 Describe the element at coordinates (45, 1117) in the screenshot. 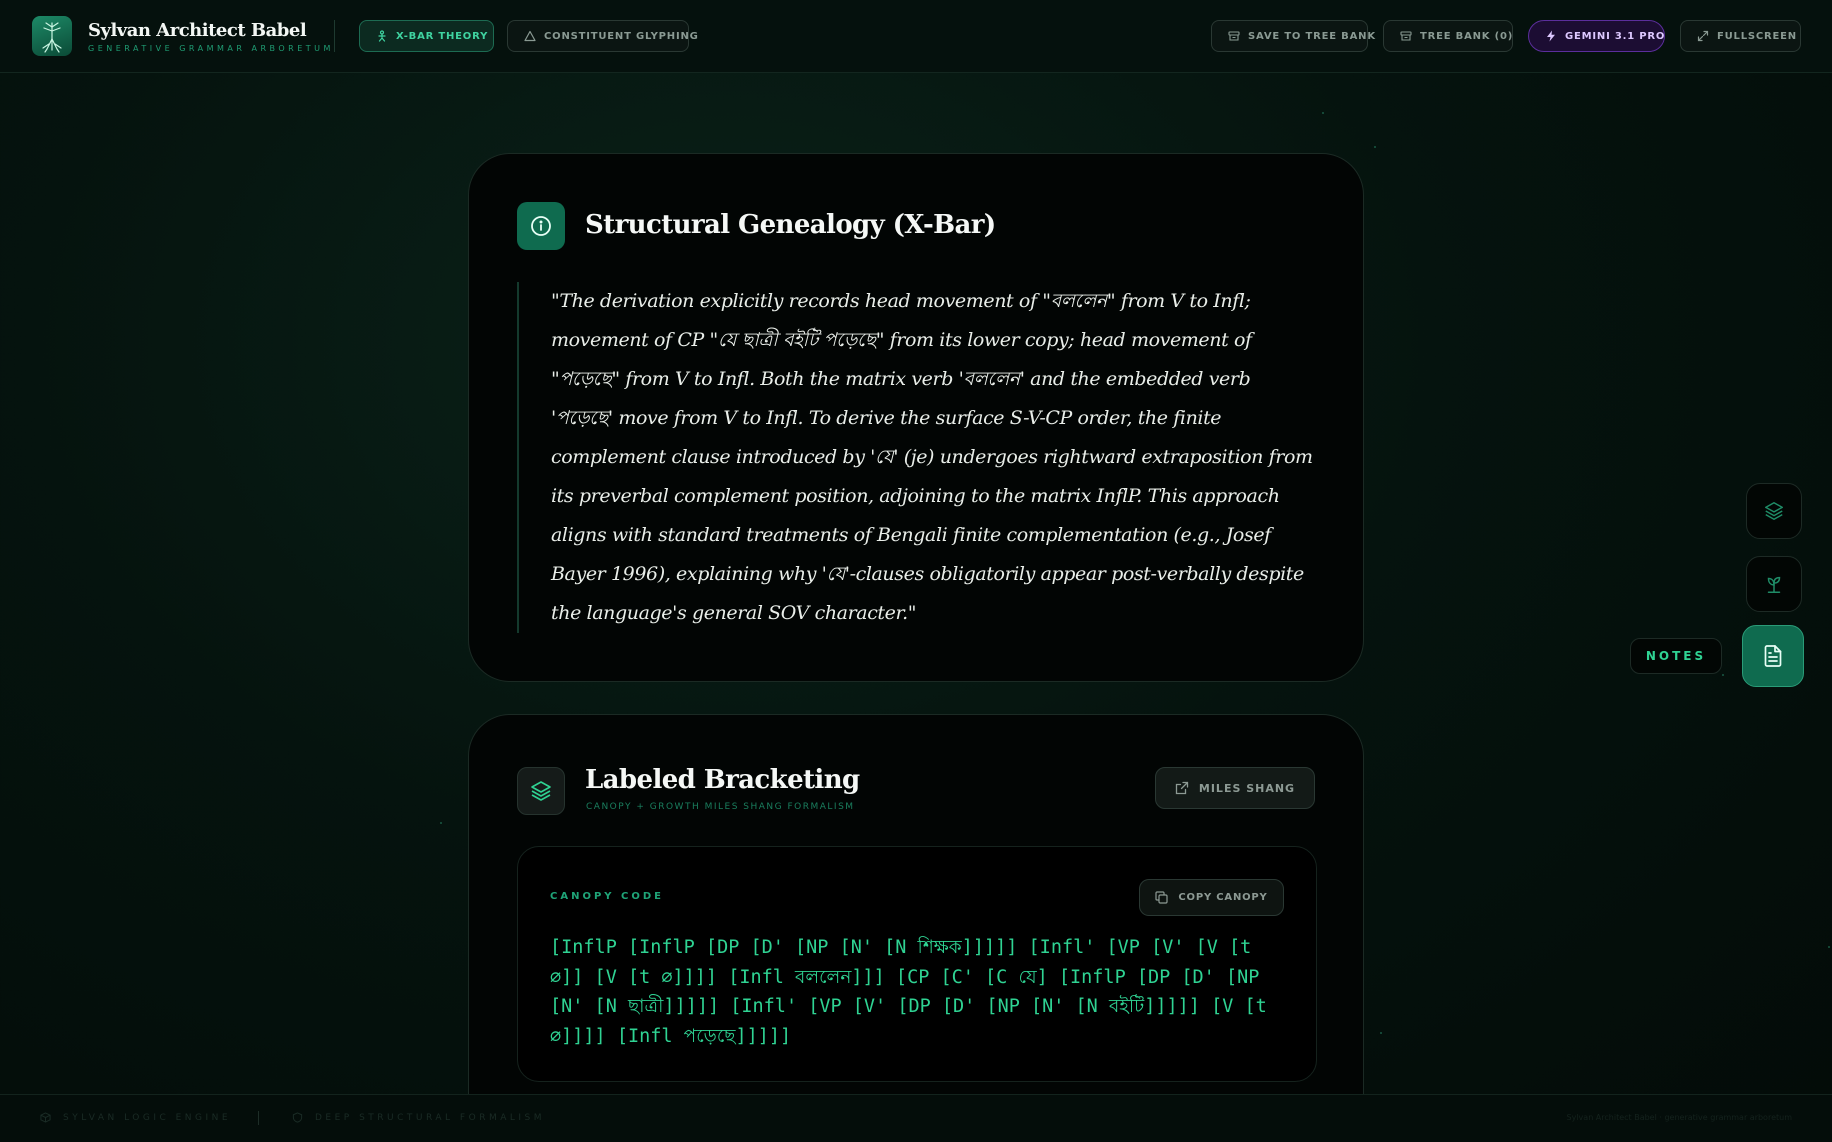

I see `cube-icon` at that location.